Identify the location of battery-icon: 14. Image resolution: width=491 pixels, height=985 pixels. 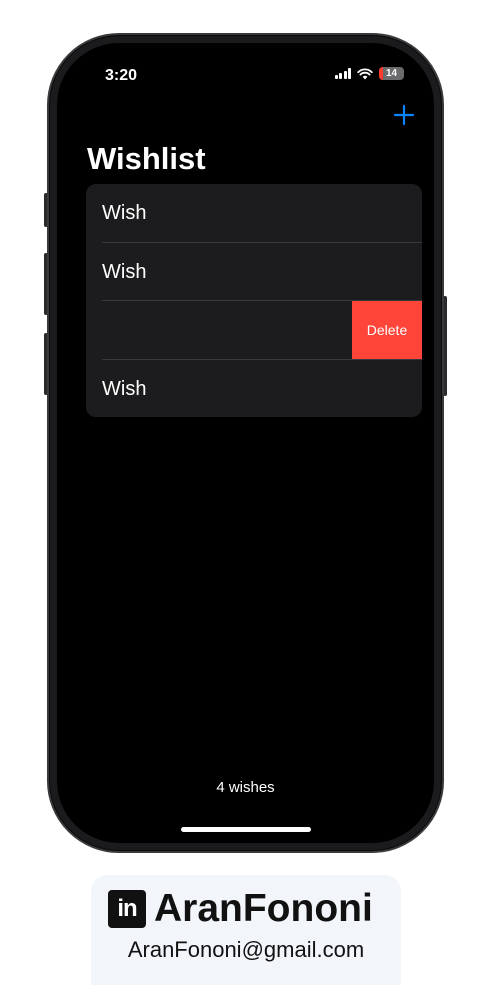
(391, 73).